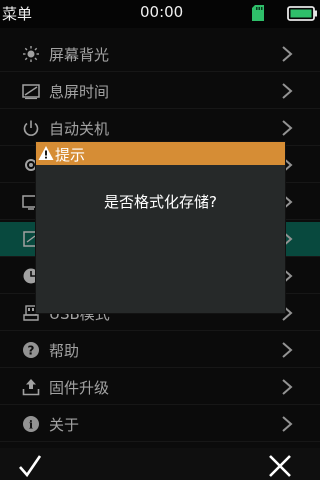 The width and height of the screenshot is (320, 480). Describe the element at coordinates (46, 153) in the screenshot. I see `warning-icon` at that location.